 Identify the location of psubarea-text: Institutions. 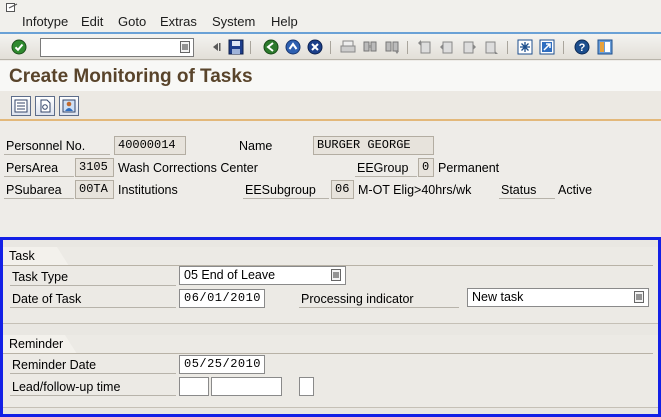
(148, 190).